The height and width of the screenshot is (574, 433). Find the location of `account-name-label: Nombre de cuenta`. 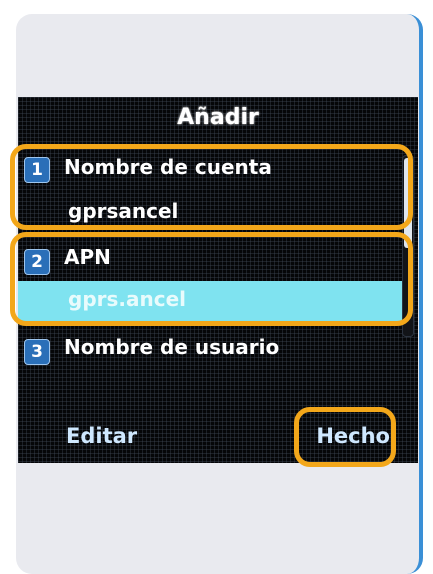

account-name-label: Nombre de cuenta is located at coordinates (168, 167).